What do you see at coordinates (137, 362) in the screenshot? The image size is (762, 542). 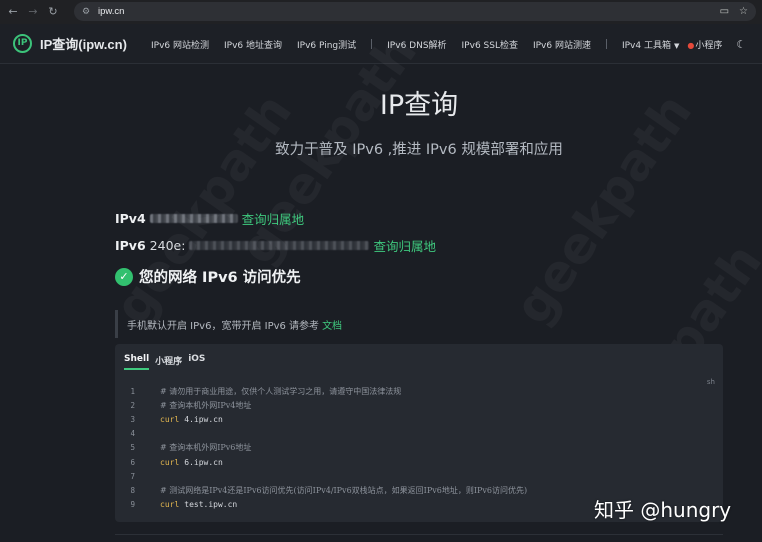 I see `tab-shell: Shell` at bounding box center [137, 362].